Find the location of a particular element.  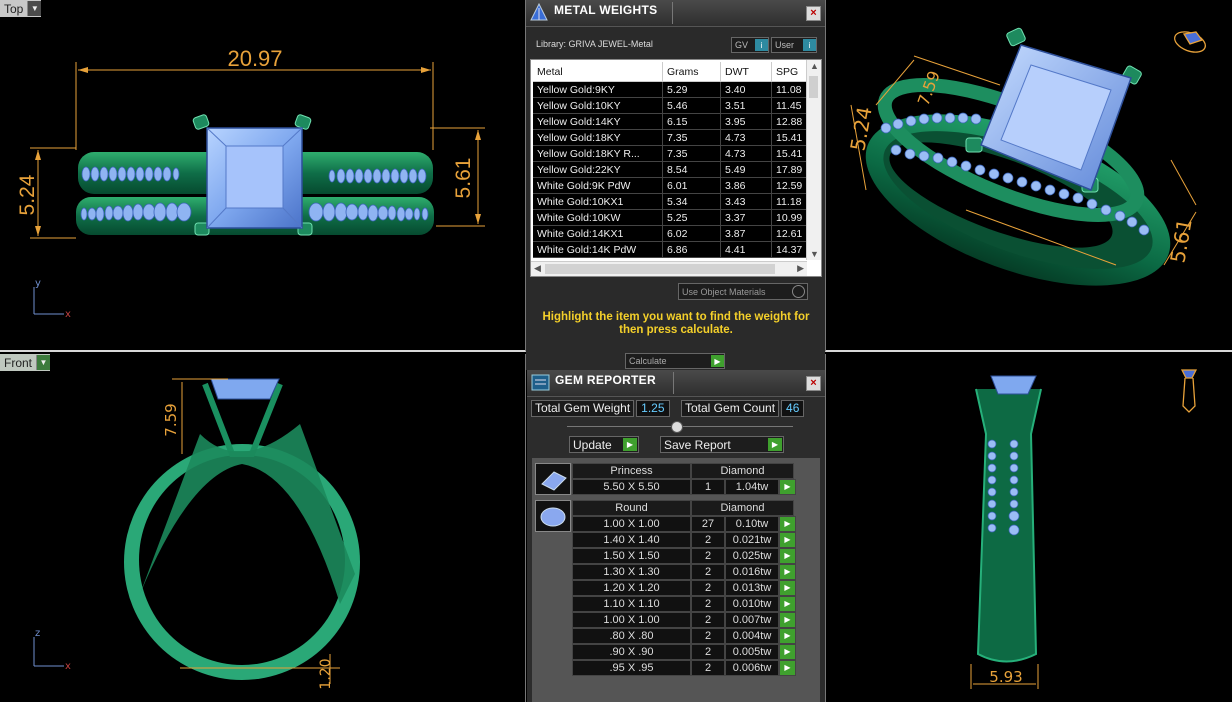

round-gem-thumbnail is located at coordinates (553, 516).